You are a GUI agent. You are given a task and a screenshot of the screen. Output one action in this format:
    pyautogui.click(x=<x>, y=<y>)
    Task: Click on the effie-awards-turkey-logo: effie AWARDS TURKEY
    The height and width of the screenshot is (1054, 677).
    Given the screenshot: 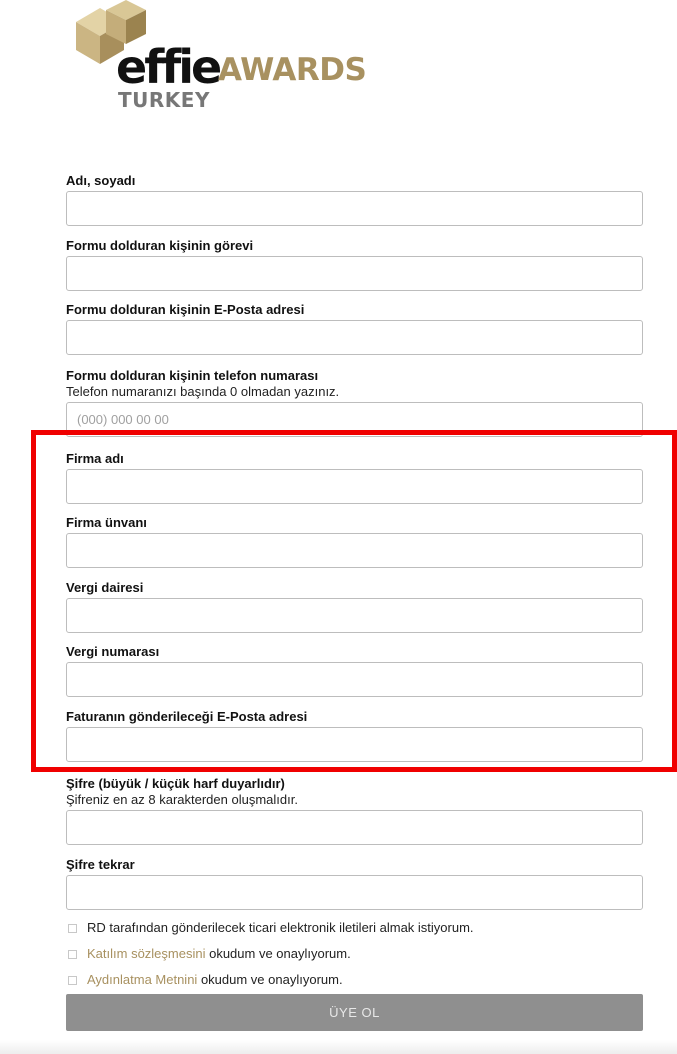 What is the action you would take?
    pyautogui.click(x=216, y=59)
    